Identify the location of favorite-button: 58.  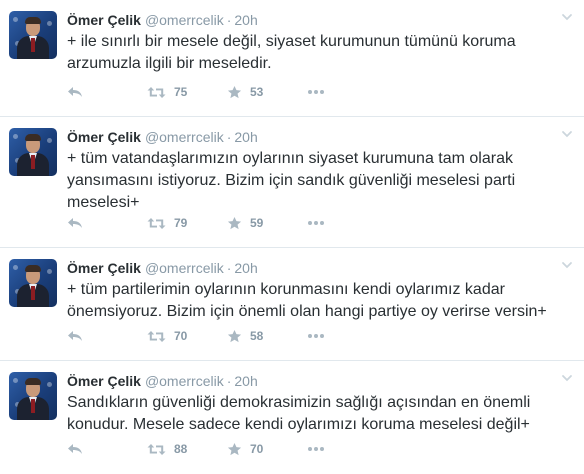
(245, 336).